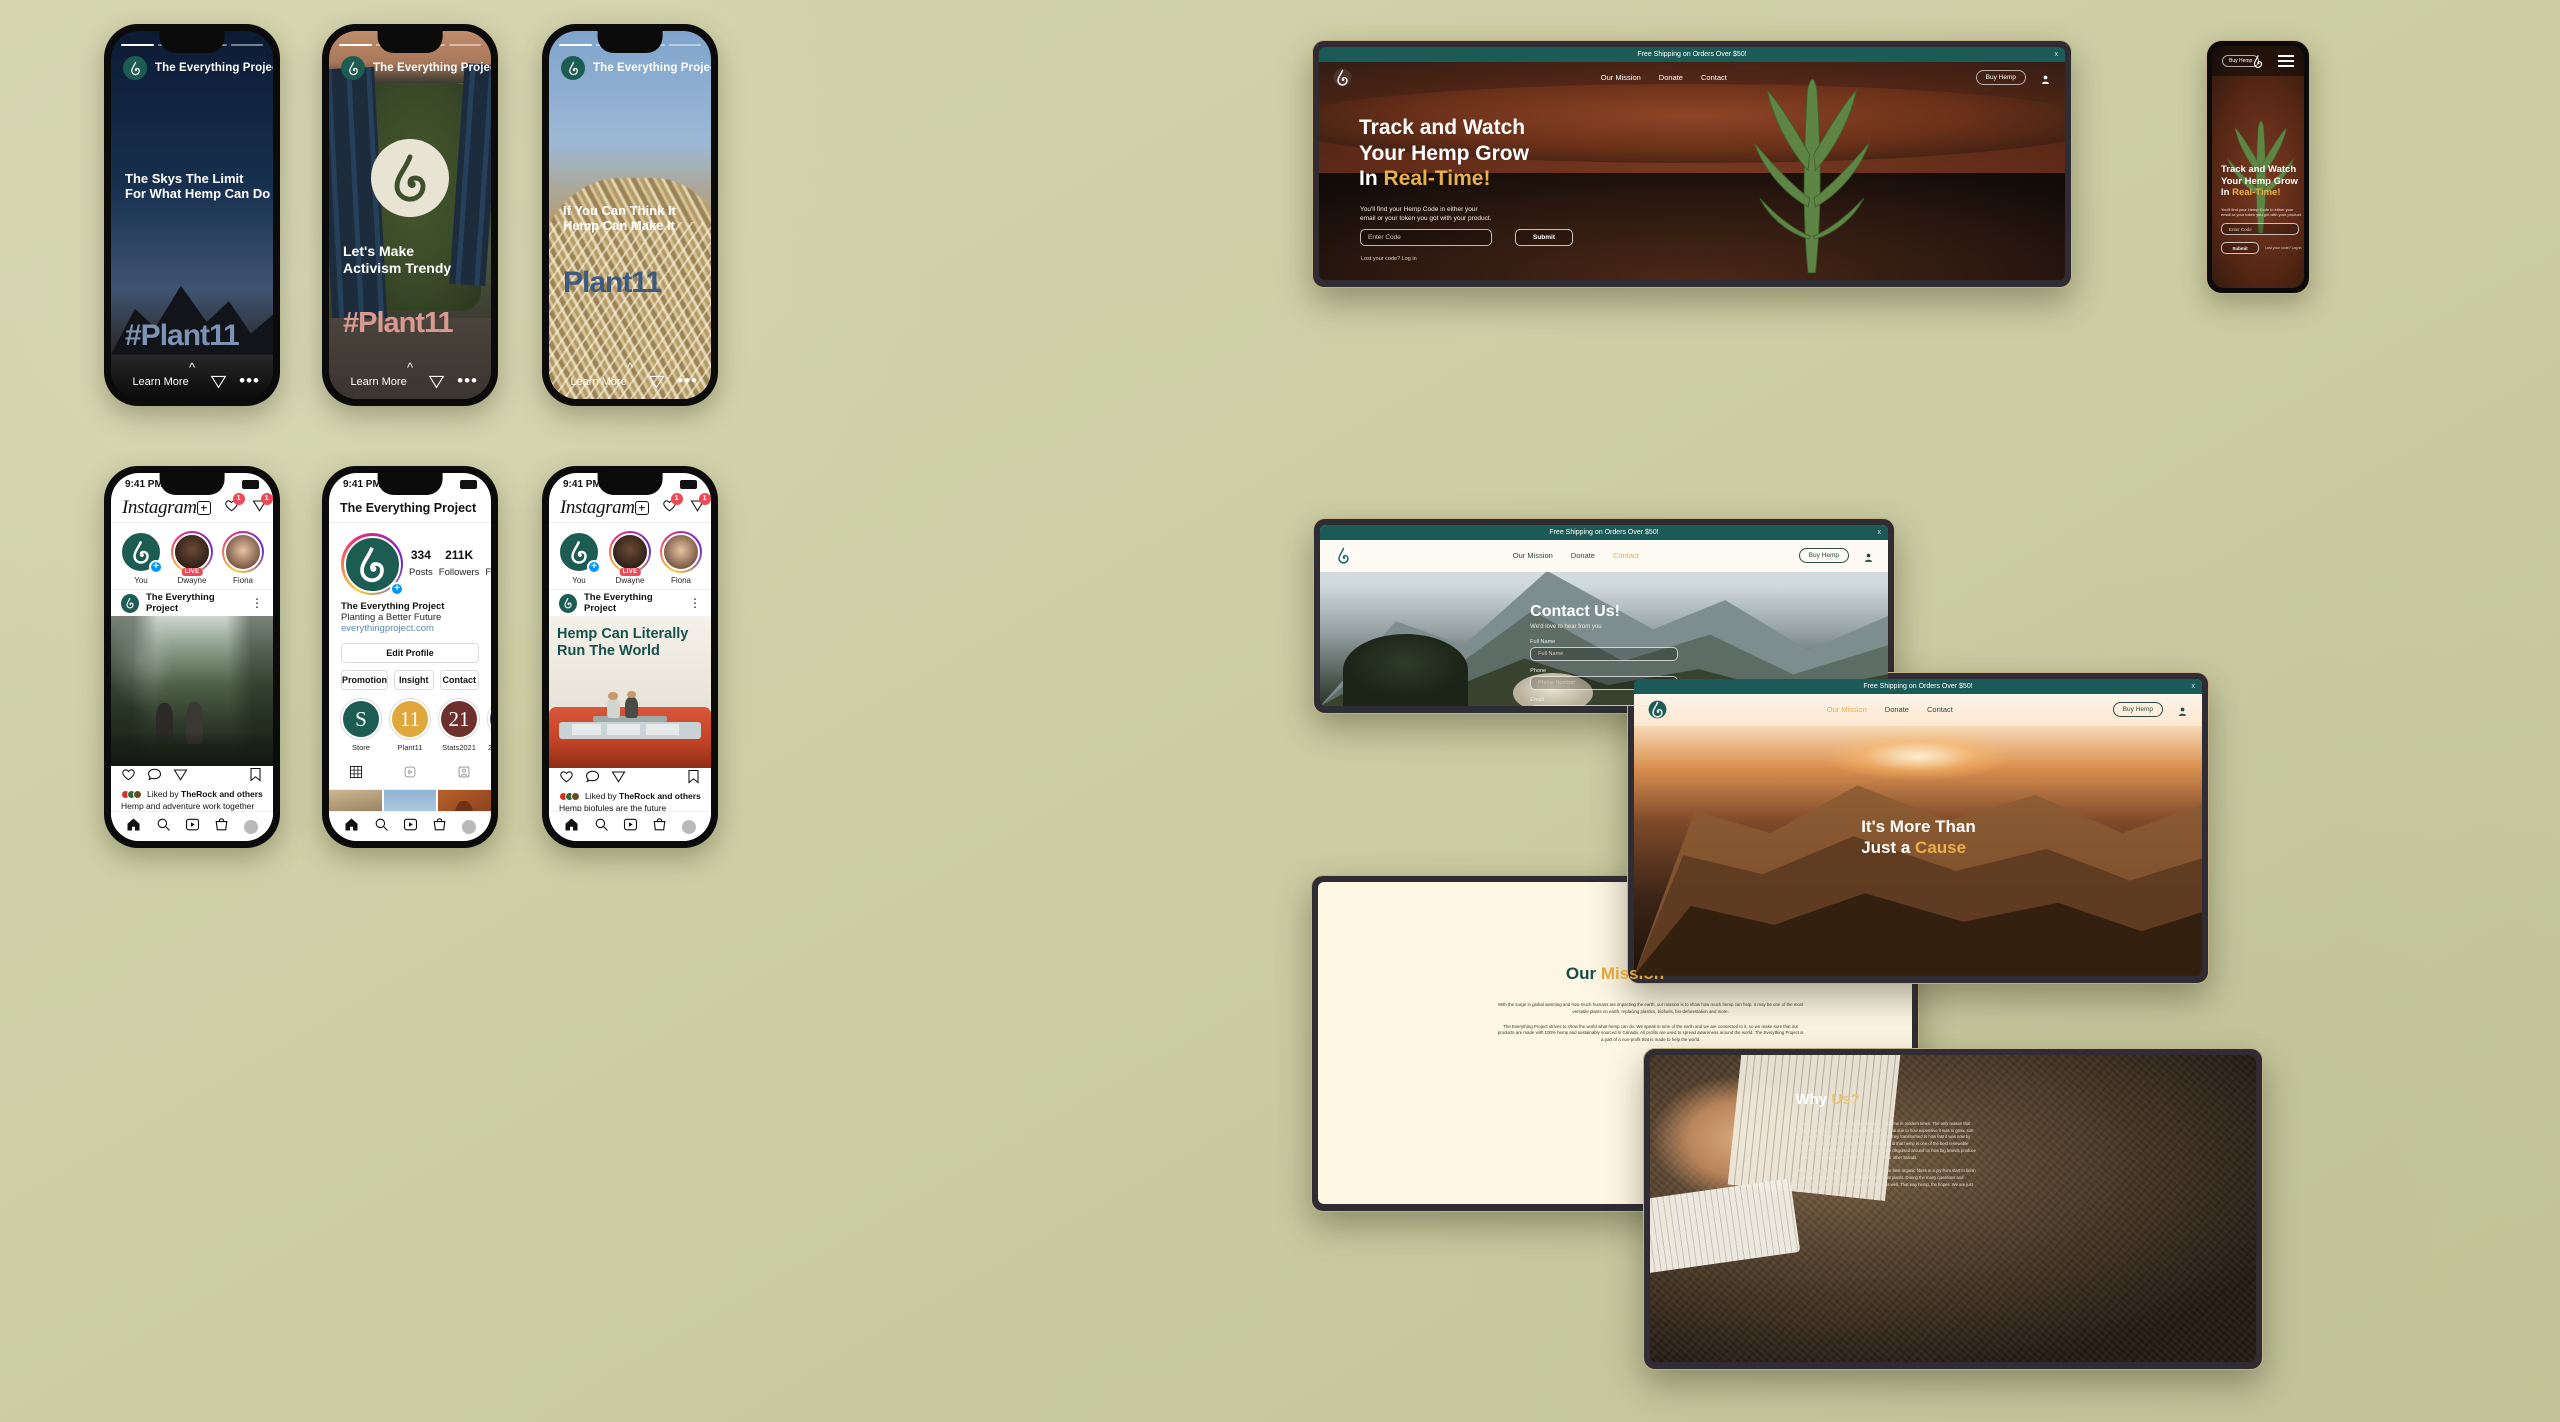 The image size is (2560, 1422). What do you see at coordinates (464, 774) in the screenshot?
I see `tab-tagged-icon` at bounding box center [464, 774].